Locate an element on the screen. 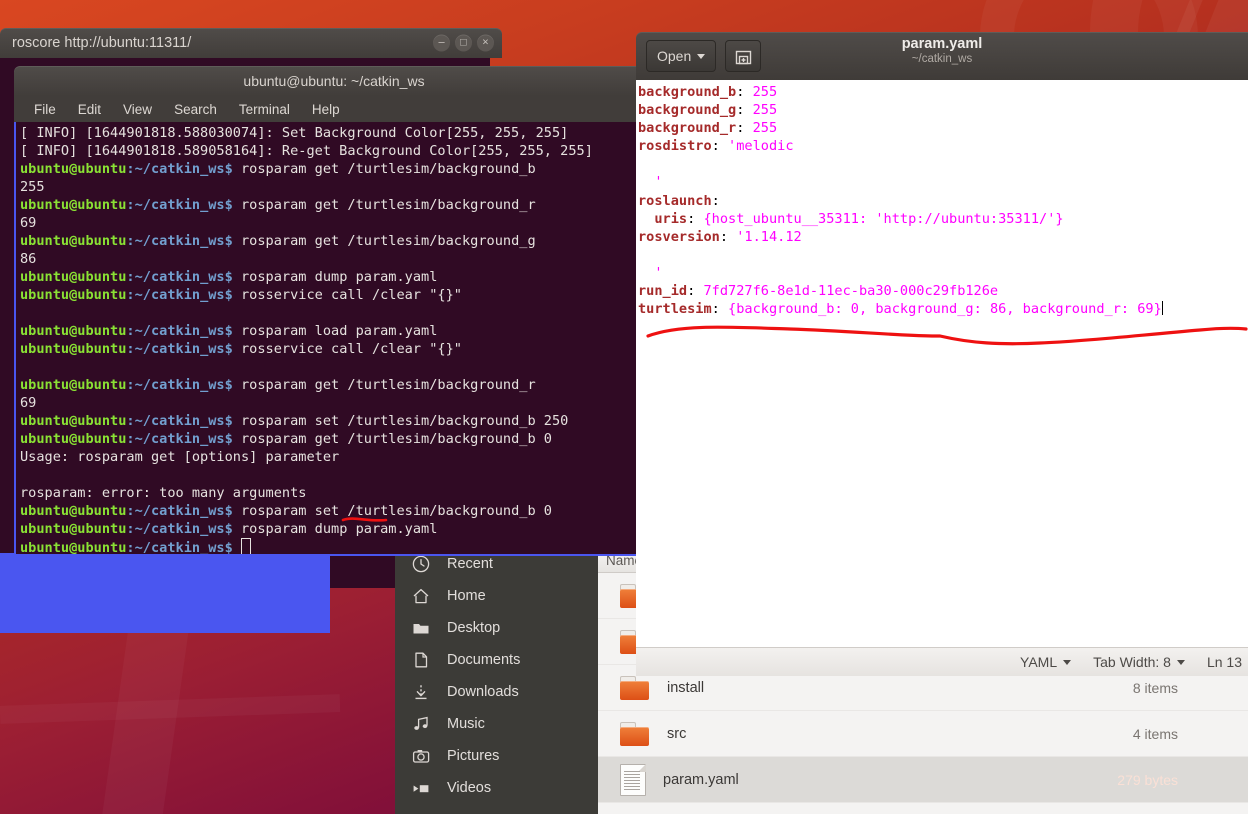 The height and width of the screenshot is (814, 1248). sidebar-item-label: Downloads is located at coordinates (483, 692).